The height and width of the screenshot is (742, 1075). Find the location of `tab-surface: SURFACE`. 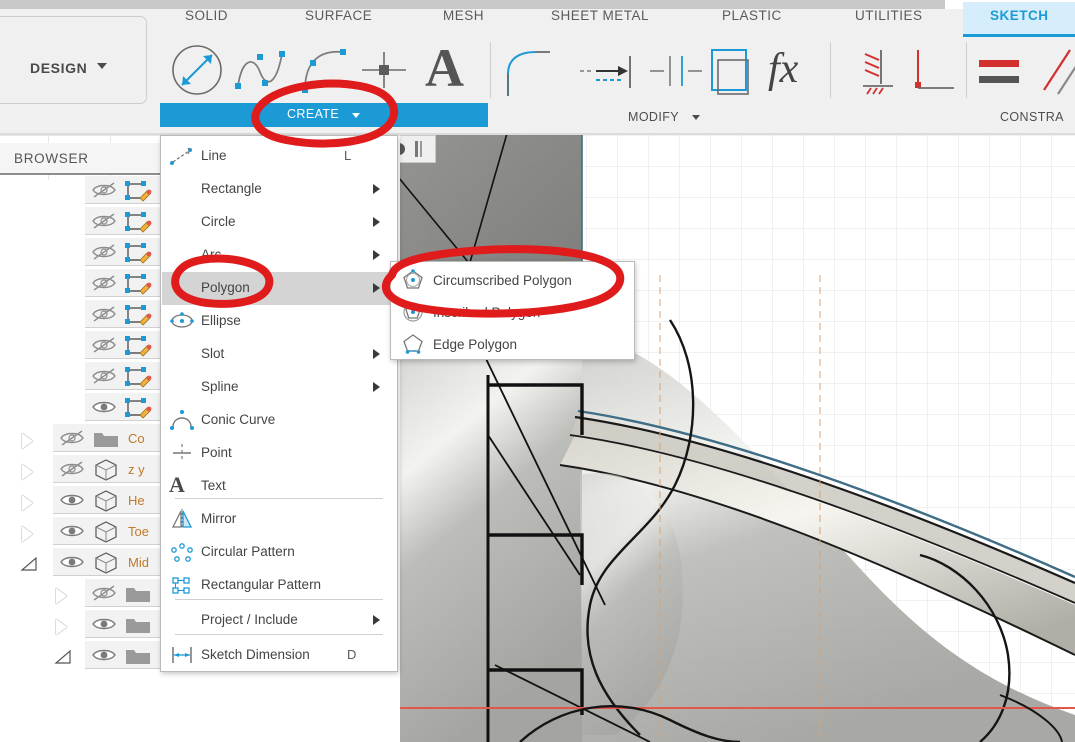

tab-surface: SURFACE is located at coordinates (338, 15).